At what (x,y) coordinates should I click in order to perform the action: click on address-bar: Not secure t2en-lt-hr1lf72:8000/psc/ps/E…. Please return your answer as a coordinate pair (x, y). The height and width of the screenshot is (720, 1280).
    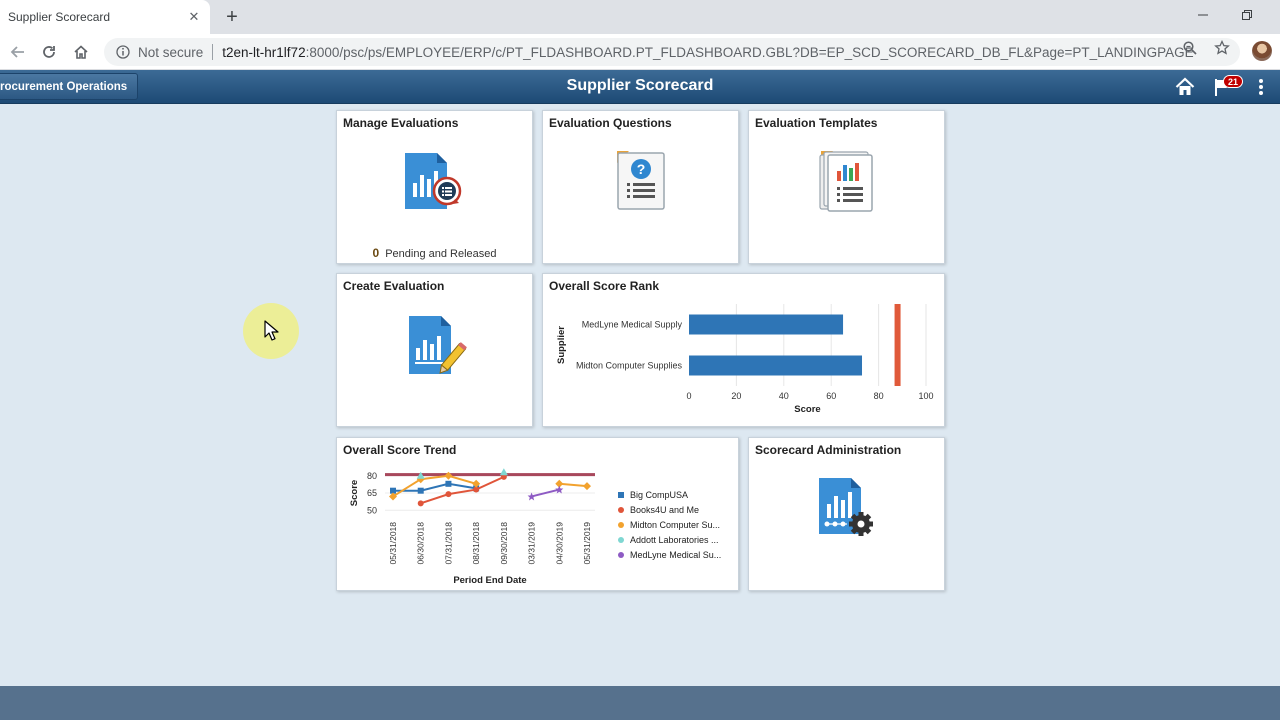
    Looking at the image, I should click on (672, 52).